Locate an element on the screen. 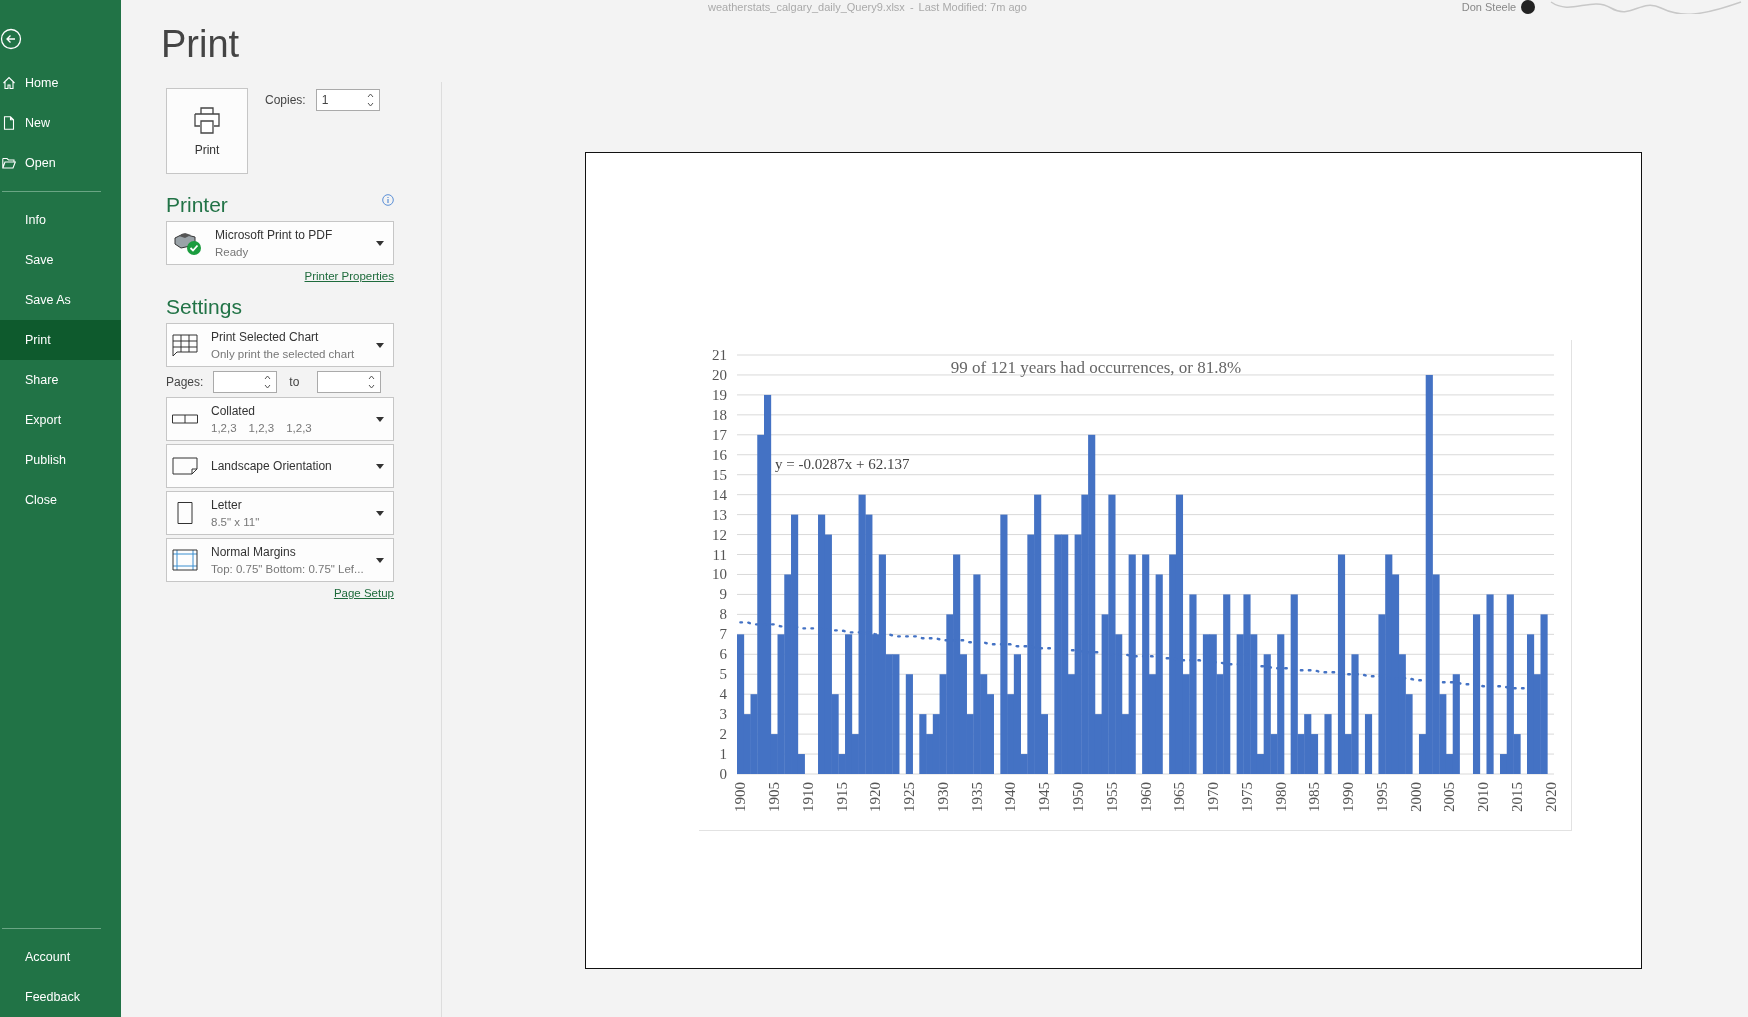  printer-heading: Printer is located at coordinates (197, 205).